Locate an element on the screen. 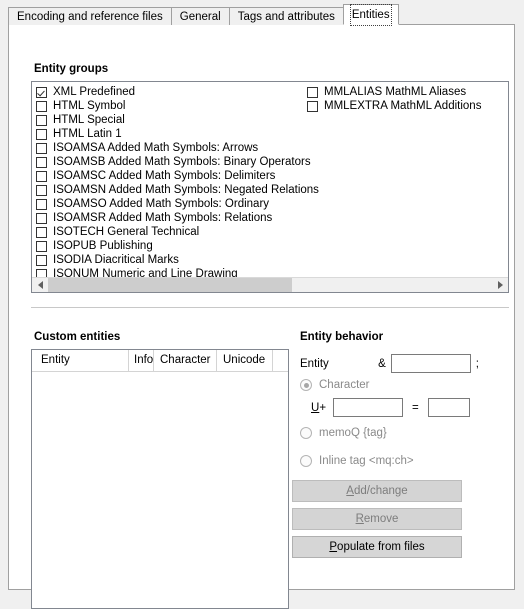 Image resolution: width=524 pixels, height=609 pixels. button-label-rest: emove is located at coordinates (381, 519).